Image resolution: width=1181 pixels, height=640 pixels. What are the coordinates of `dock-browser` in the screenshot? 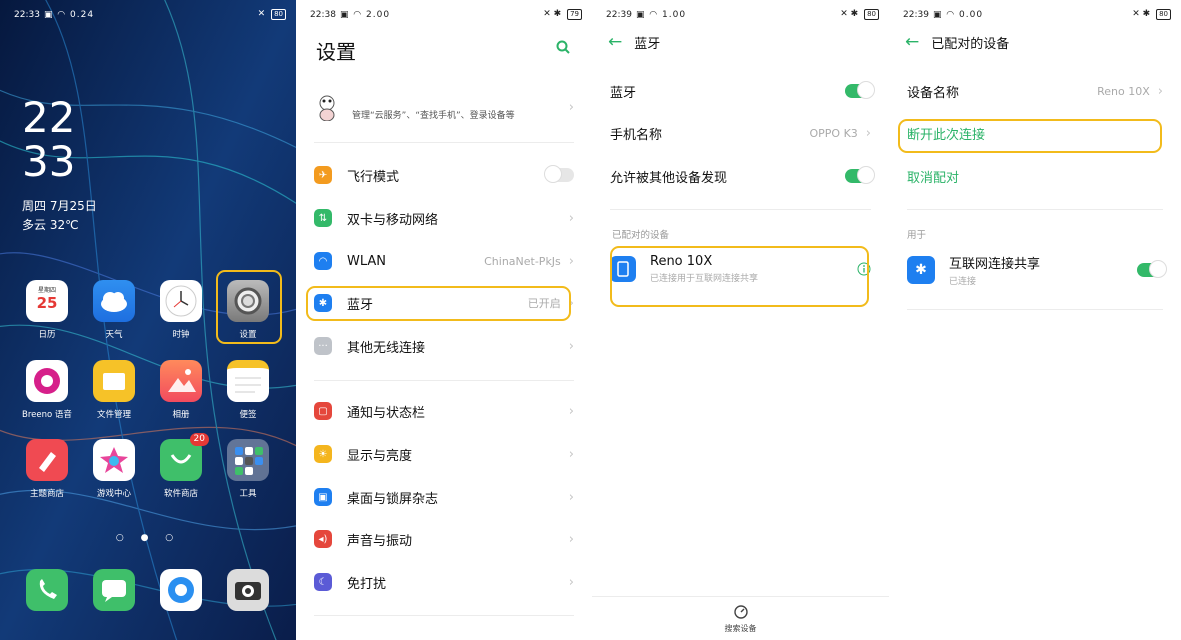 It's located at (181, 590).